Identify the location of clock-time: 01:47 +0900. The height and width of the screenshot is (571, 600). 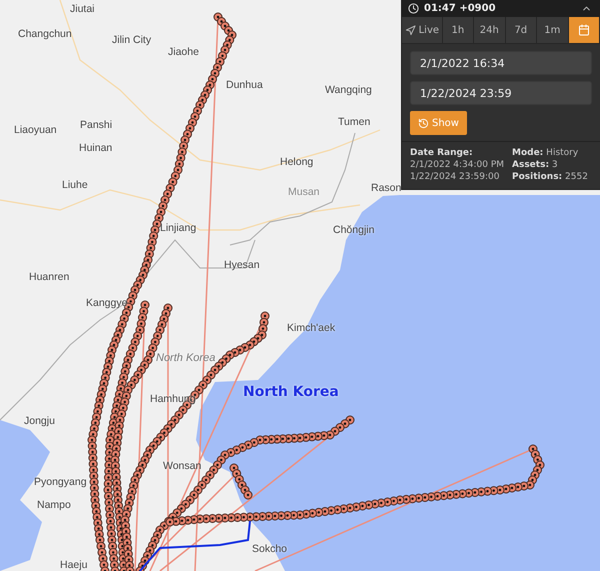
(460, 8).